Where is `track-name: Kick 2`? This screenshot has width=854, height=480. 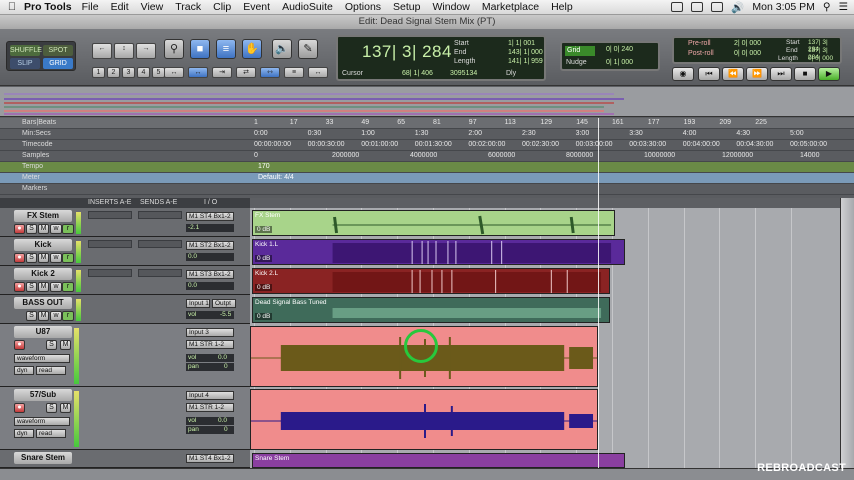 track-name: Kick 2 is located at coordinates (43, 274).